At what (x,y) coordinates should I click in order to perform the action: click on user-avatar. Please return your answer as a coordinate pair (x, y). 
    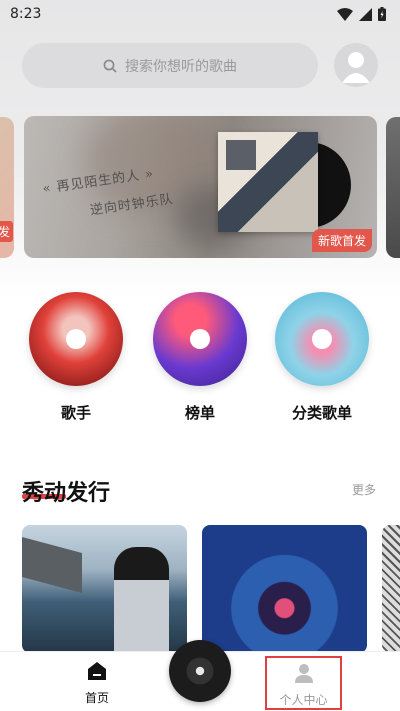
    Looking at the image, I should click on (356, 65).